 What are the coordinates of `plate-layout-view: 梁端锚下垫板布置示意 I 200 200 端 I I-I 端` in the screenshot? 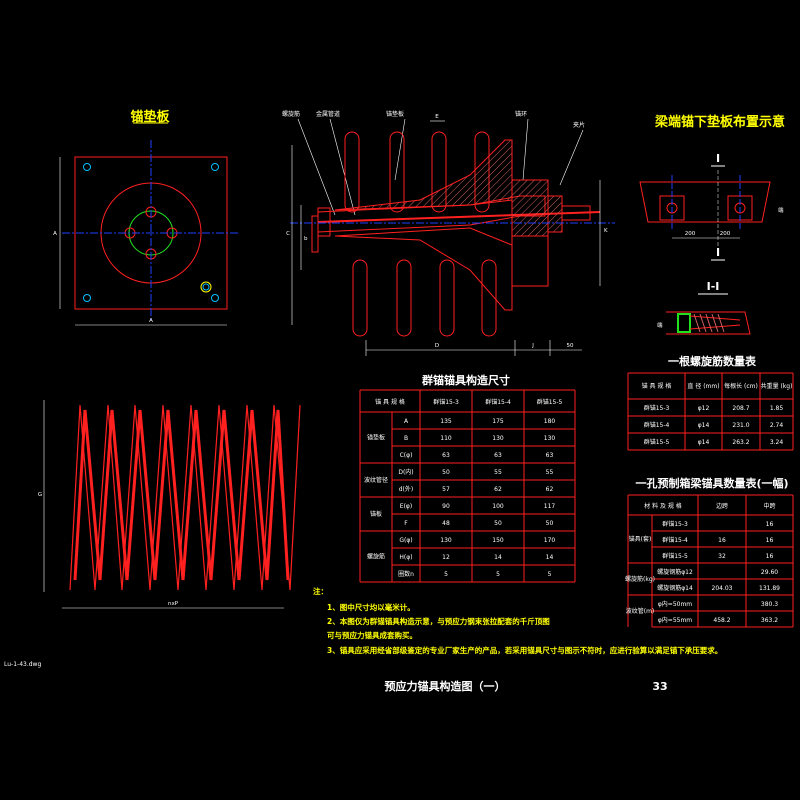 It's located at (712, 224).